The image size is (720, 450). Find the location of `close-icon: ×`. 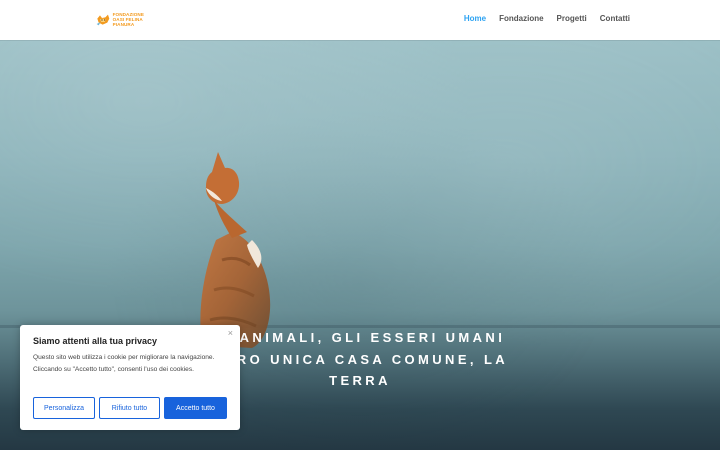

close-icon: × is located at coordinates (230, 333).